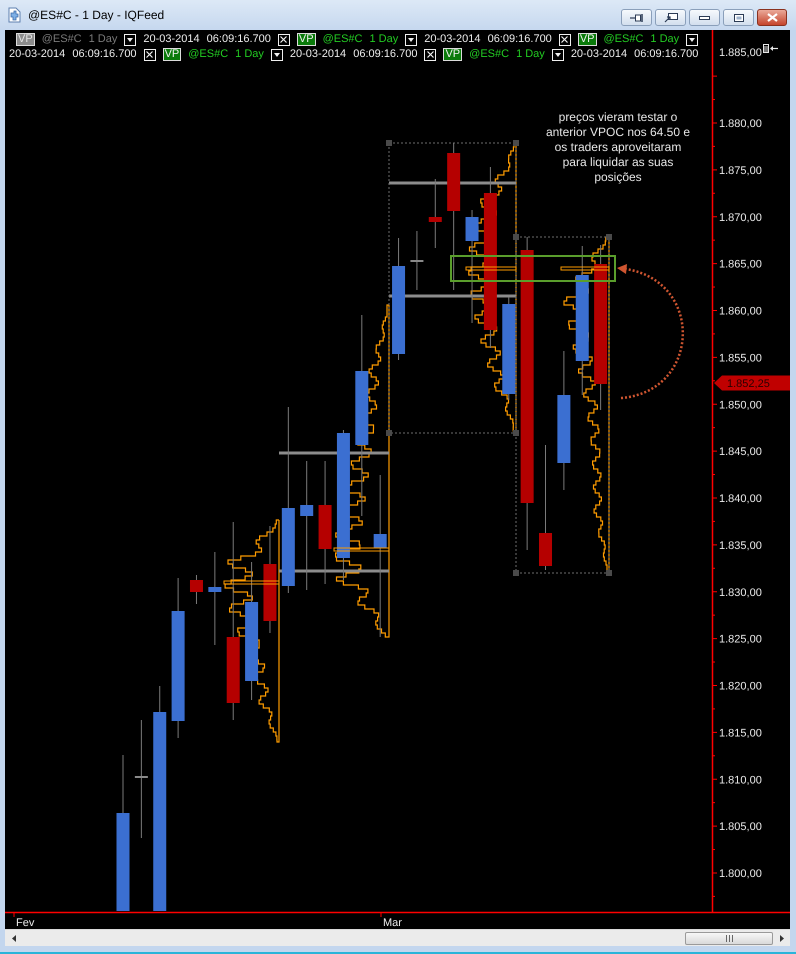  I want to click on price-label: 1.830,00, so click(740, 592).